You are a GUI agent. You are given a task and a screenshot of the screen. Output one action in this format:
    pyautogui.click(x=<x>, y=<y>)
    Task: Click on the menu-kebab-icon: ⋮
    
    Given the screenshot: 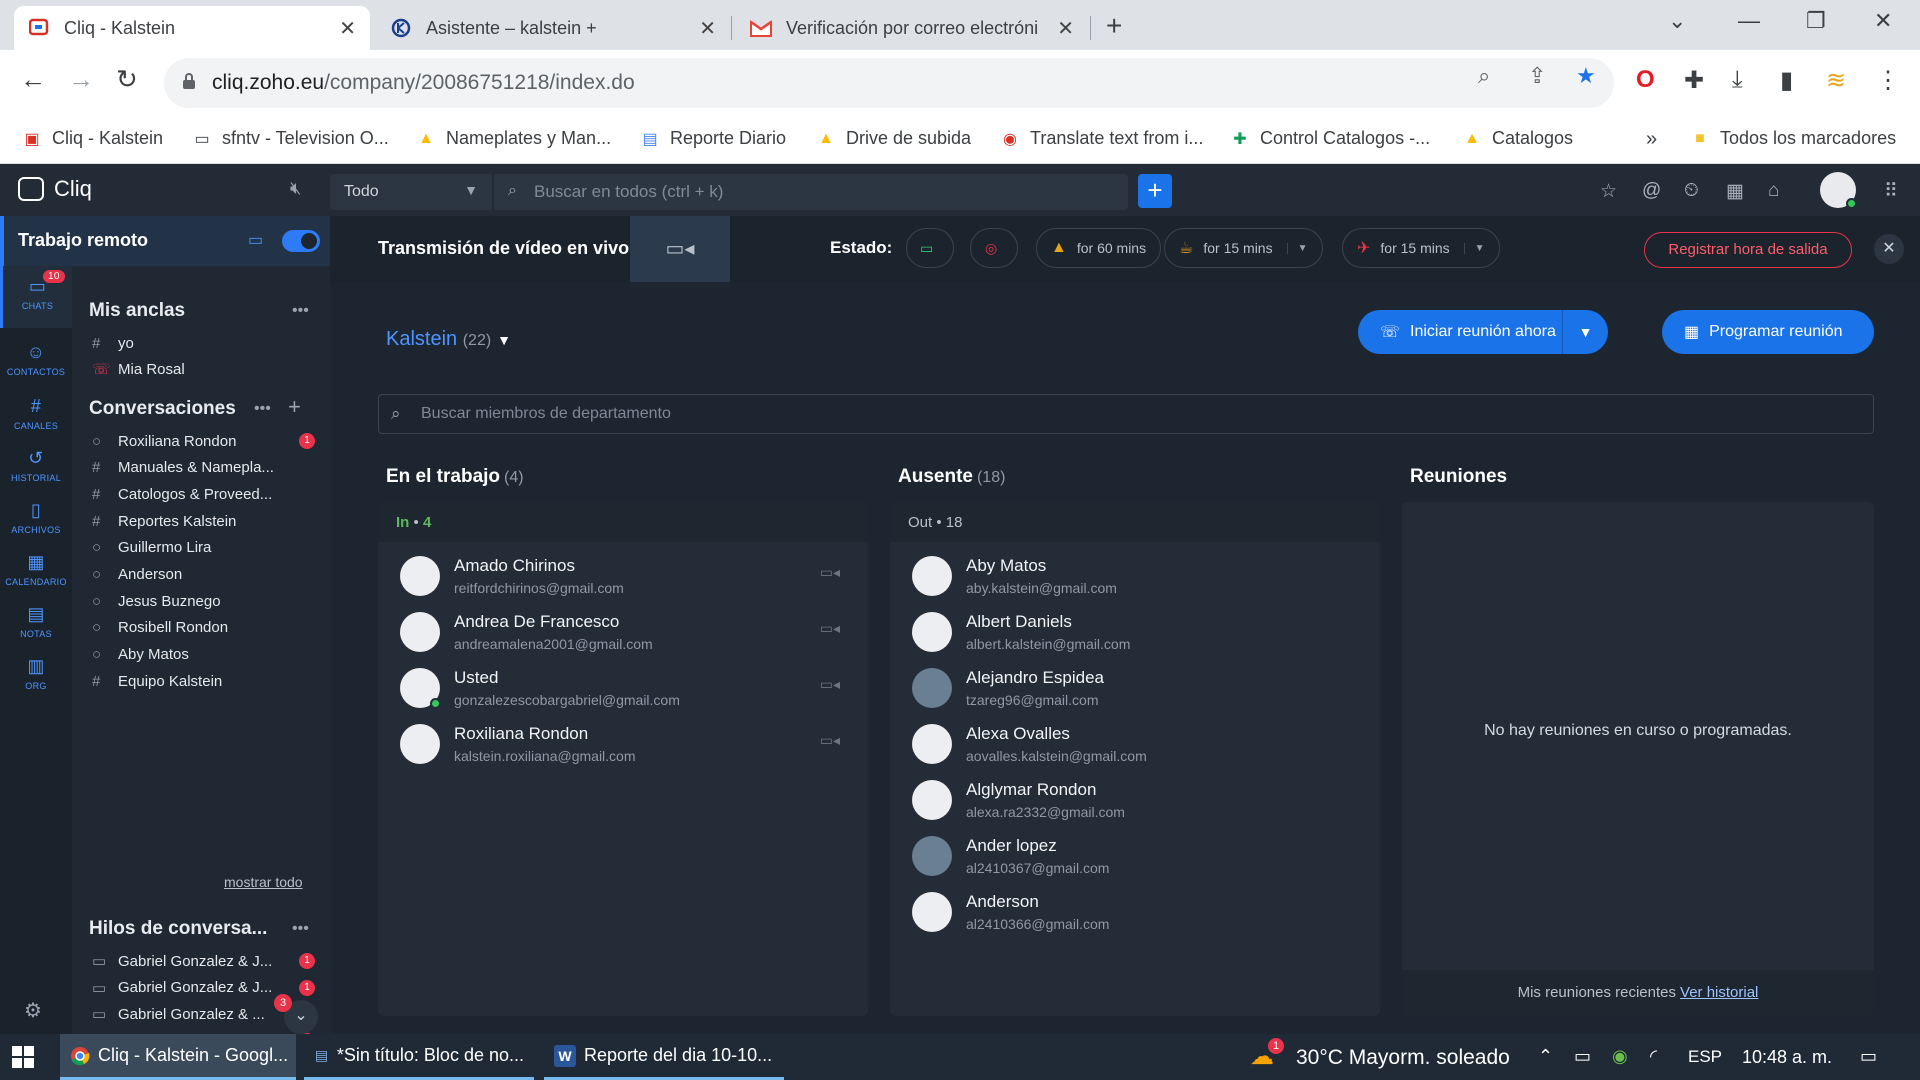 What is the action you would take?
    pyautogui.click(x=1888, y=80)
    